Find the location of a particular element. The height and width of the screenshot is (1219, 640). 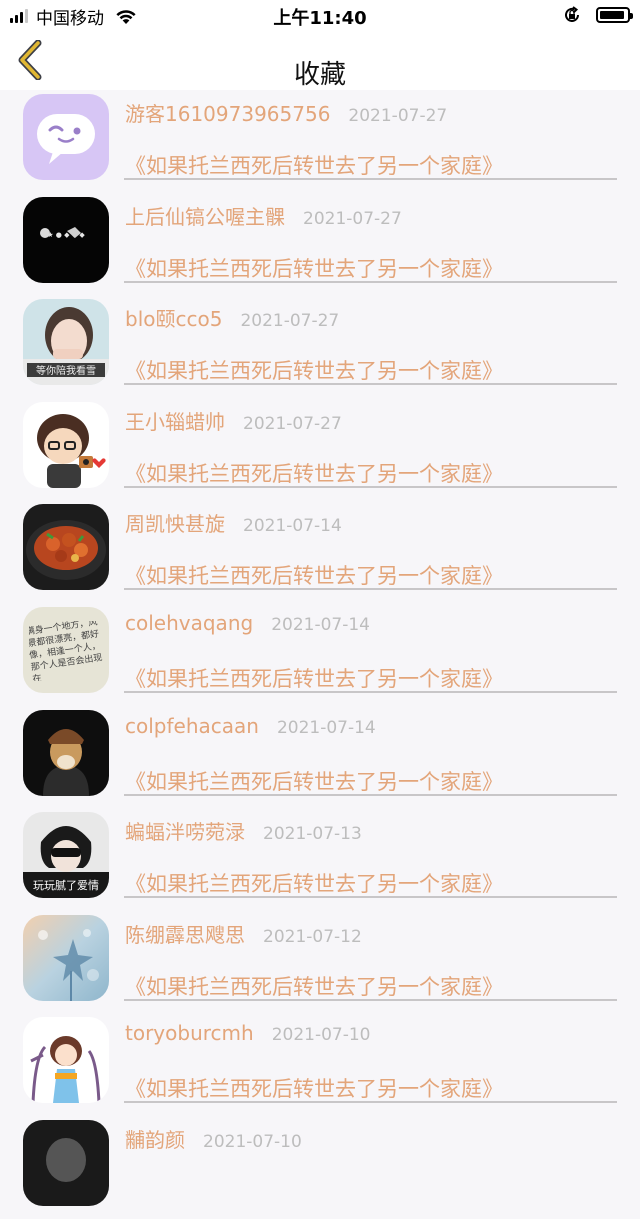

avatar: 满身一个地方，风景都很漂亮，都好像，相逢一个人，那个人是否会出现在 is located at coordinates (66, 649).